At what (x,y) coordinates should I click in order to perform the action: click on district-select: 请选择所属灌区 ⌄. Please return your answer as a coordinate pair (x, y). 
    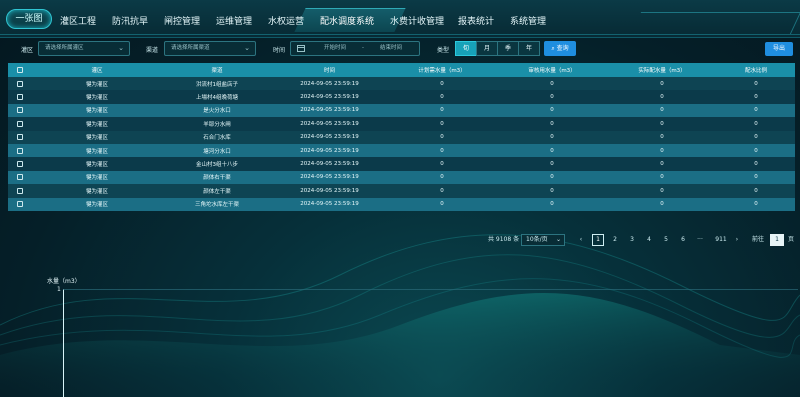
    Looking at the image, I should click on (84, 48).